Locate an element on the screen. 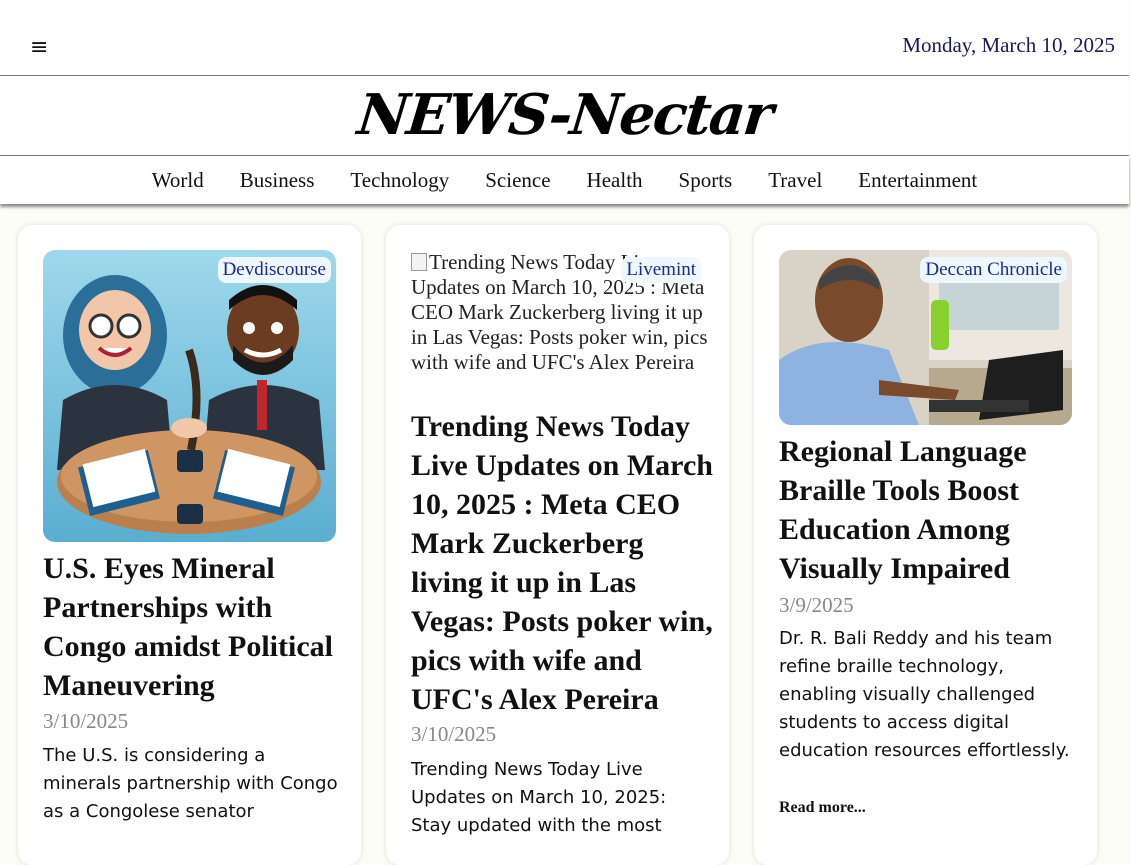 Image resolution: width=1131 pixels, height=865 pixels. site-logo: NEWS-Nectar is located at coordinates (564, 115).